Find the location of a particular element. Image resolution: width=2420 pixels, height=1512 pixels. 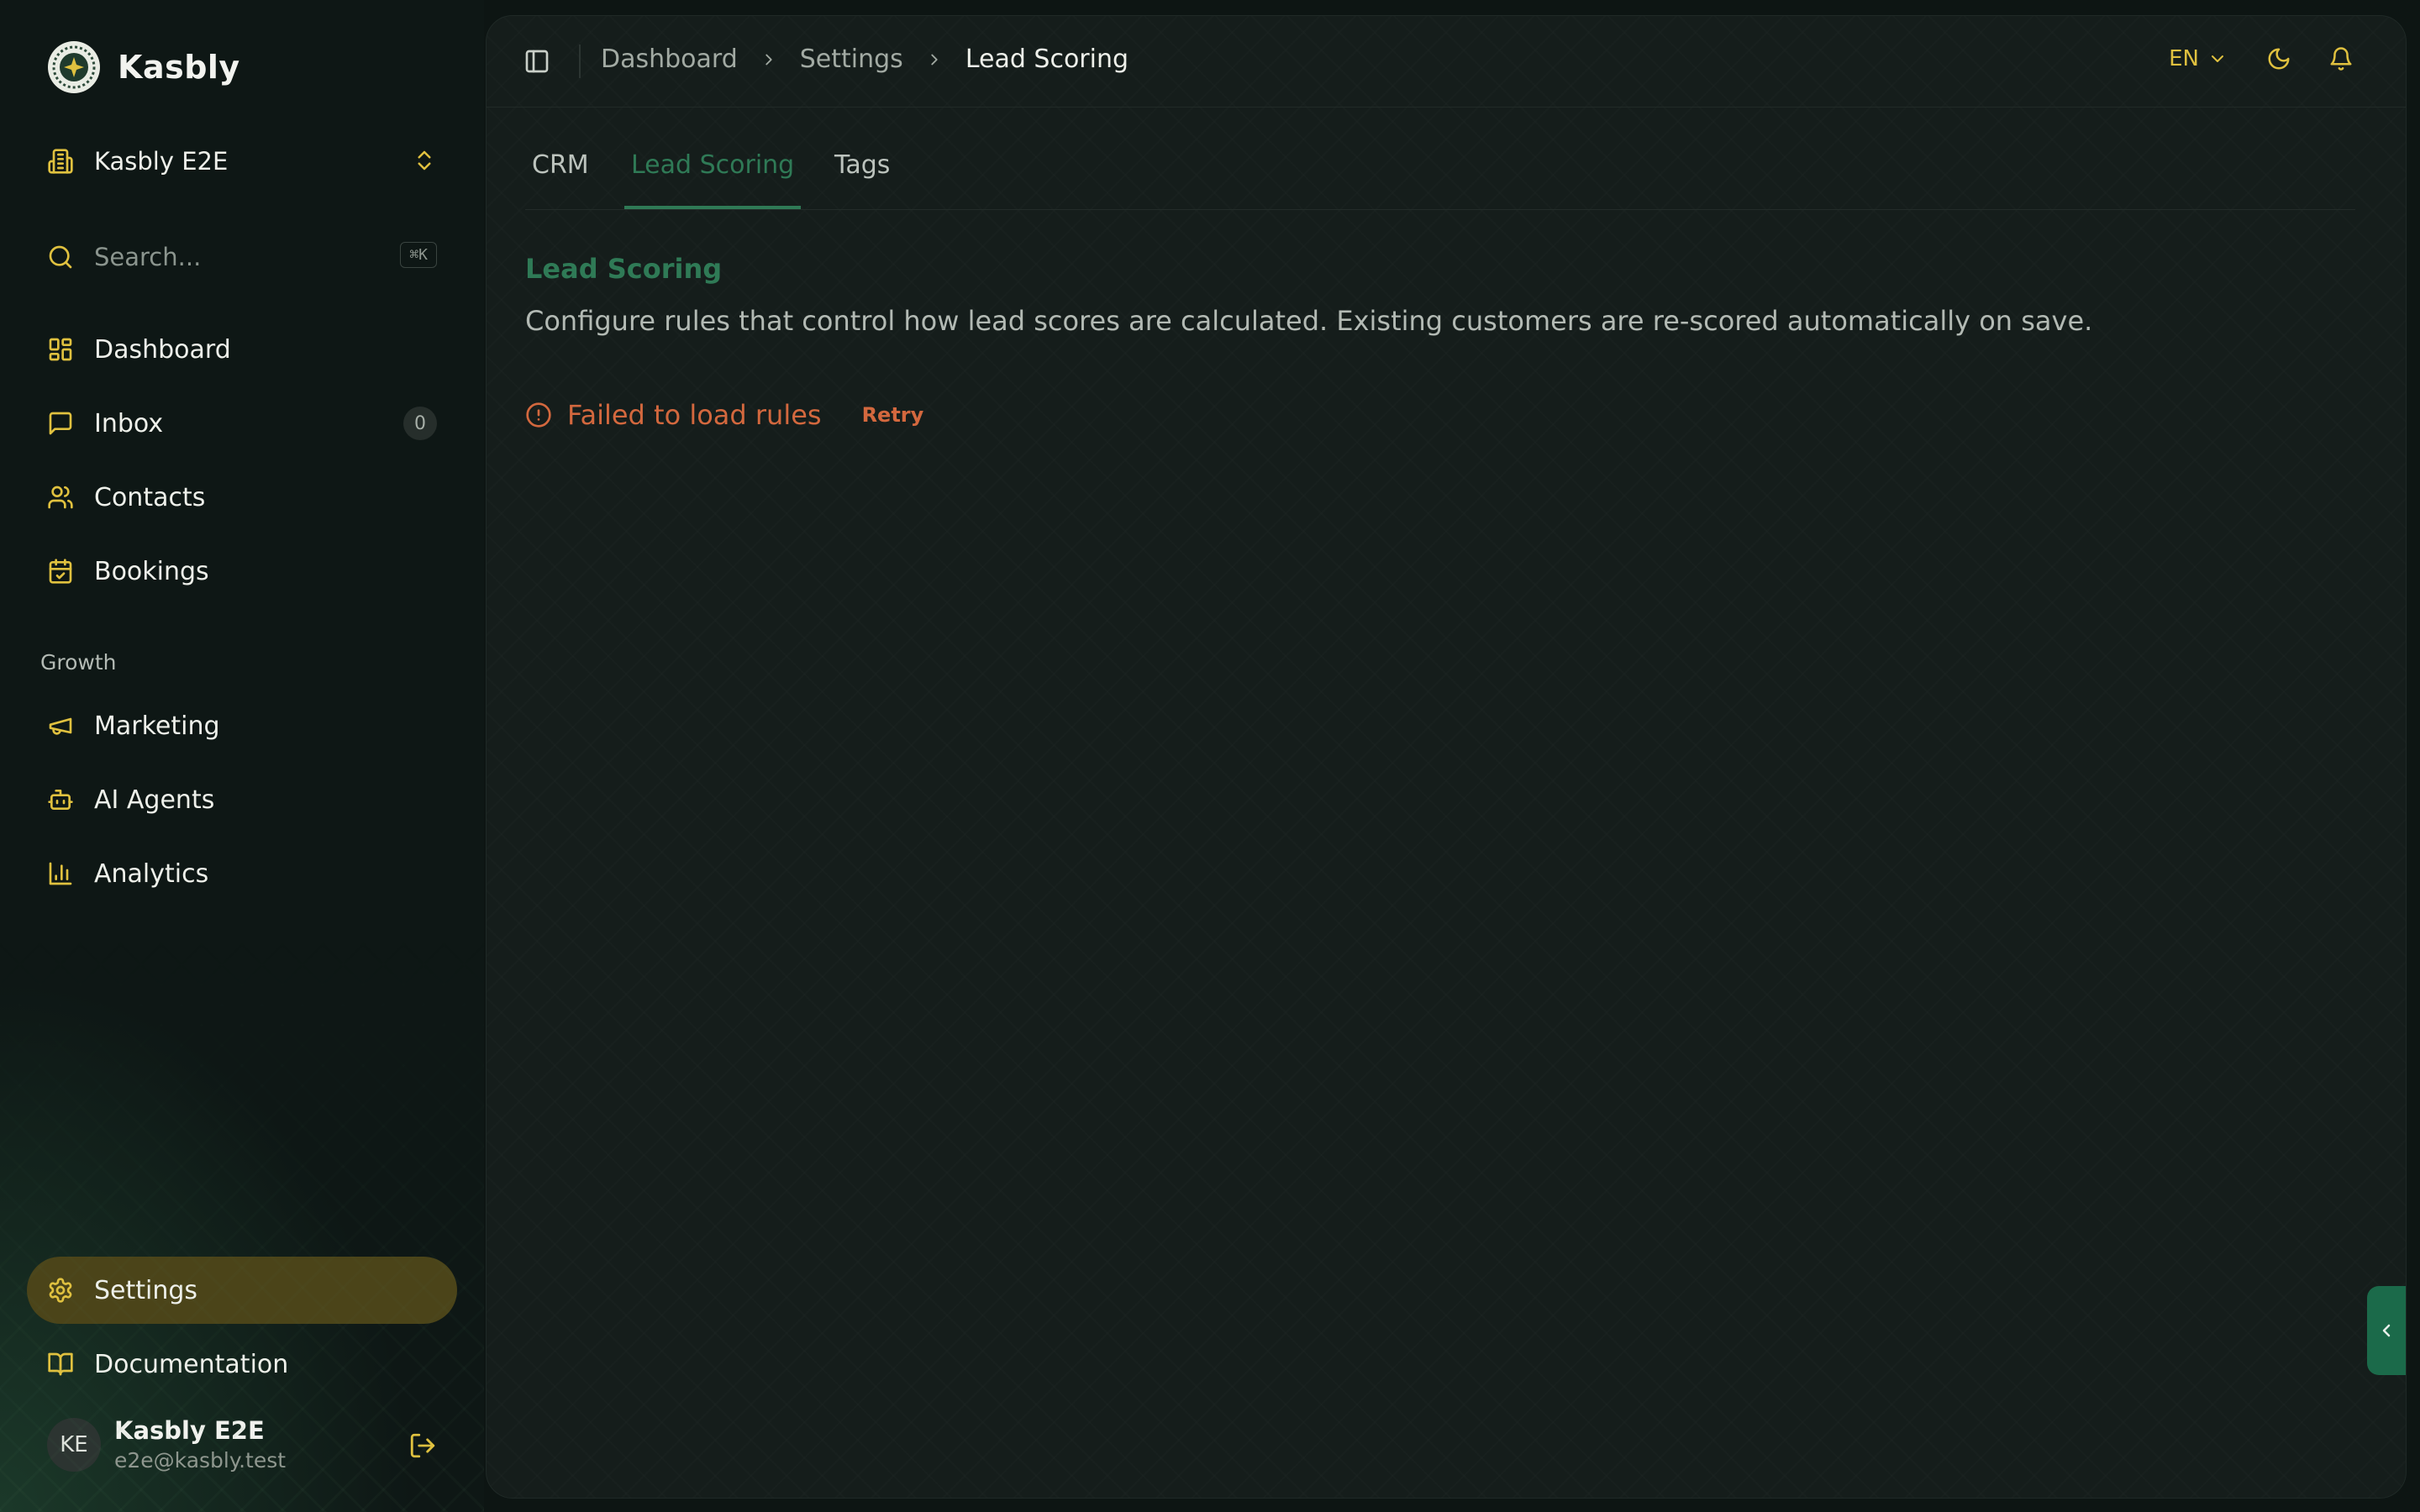

error-text: Failed to load rules is located at coordinates (694, 415).